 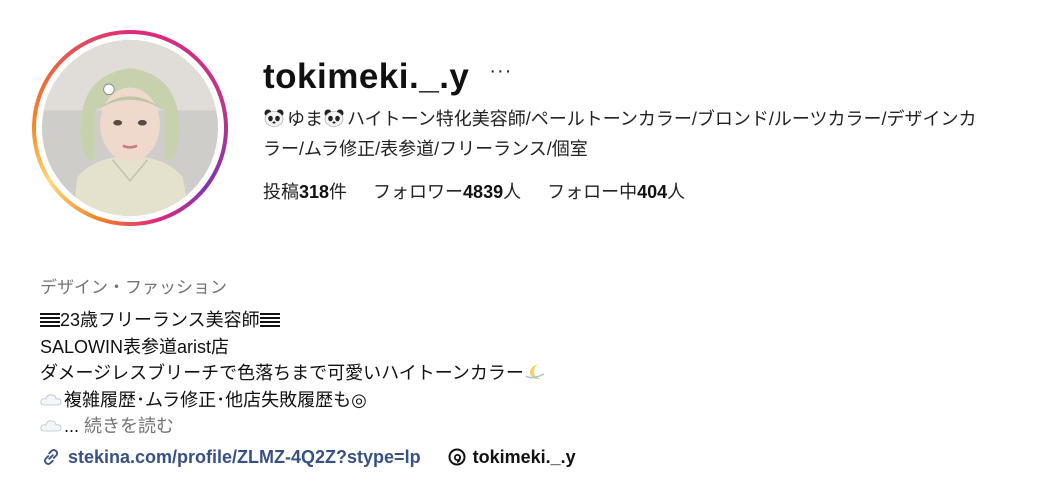 What do you see at coordinates (244, 456) in the screenshot?
I see `external-link-text: stekina.com/profile/ZLMZ-4Q2Z?stype=lp` at bounding box center [244, 456].